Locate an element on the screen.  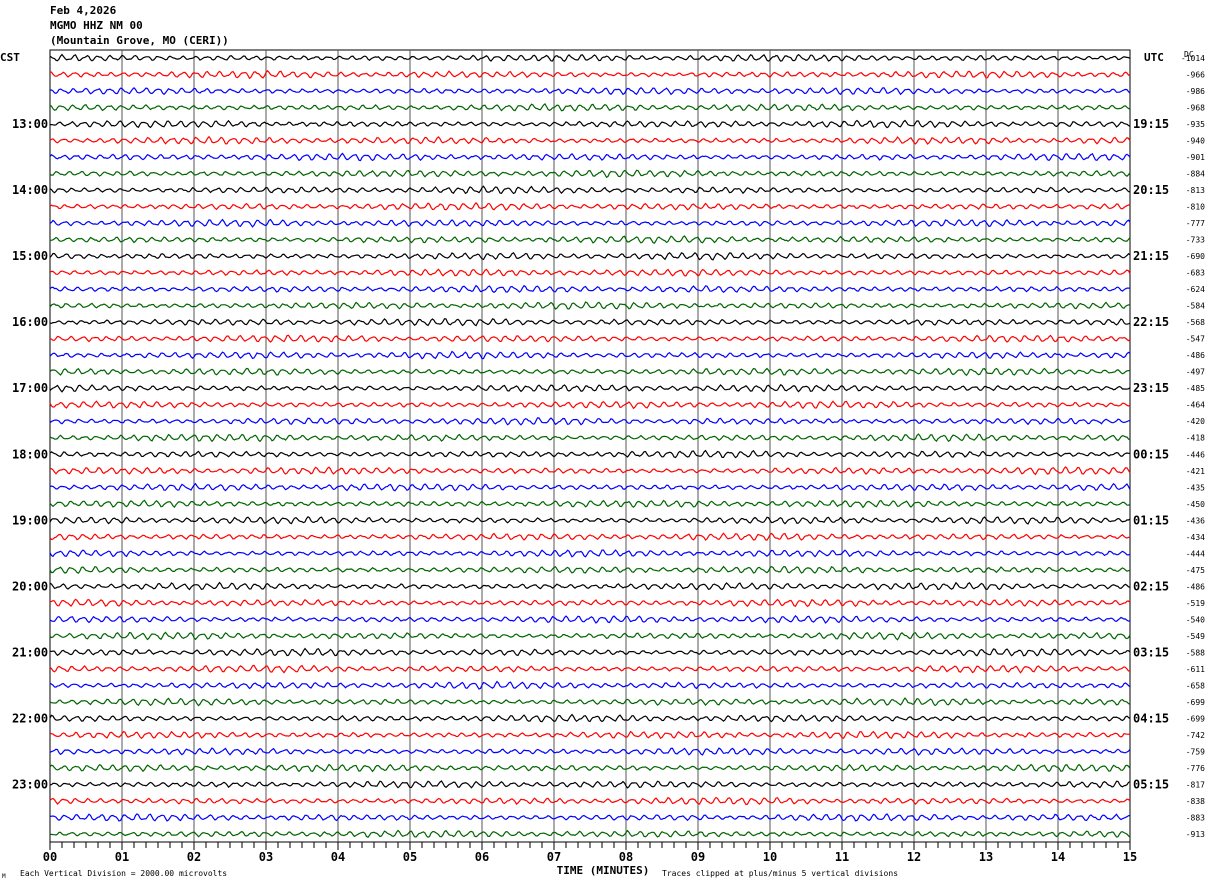
dc-offset-label: -611 is located at coordinates (1195, 669).